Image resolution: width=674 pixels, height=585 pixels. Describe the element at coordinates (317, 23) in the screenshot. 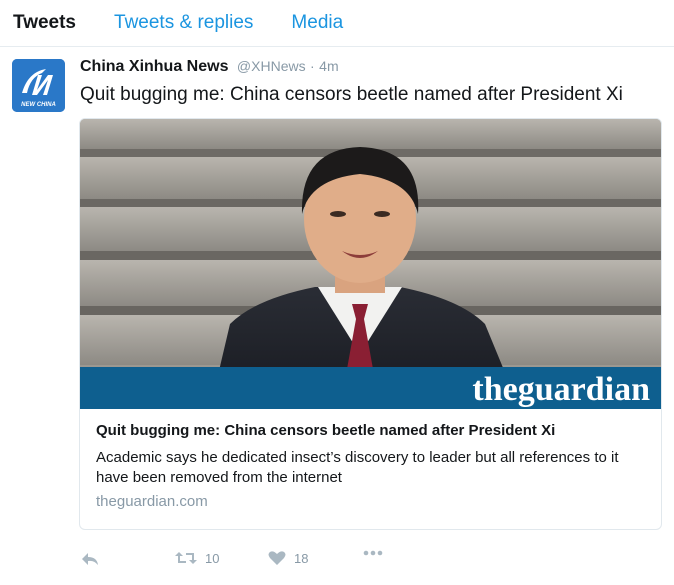

I see `tab-media: Media` at that location.